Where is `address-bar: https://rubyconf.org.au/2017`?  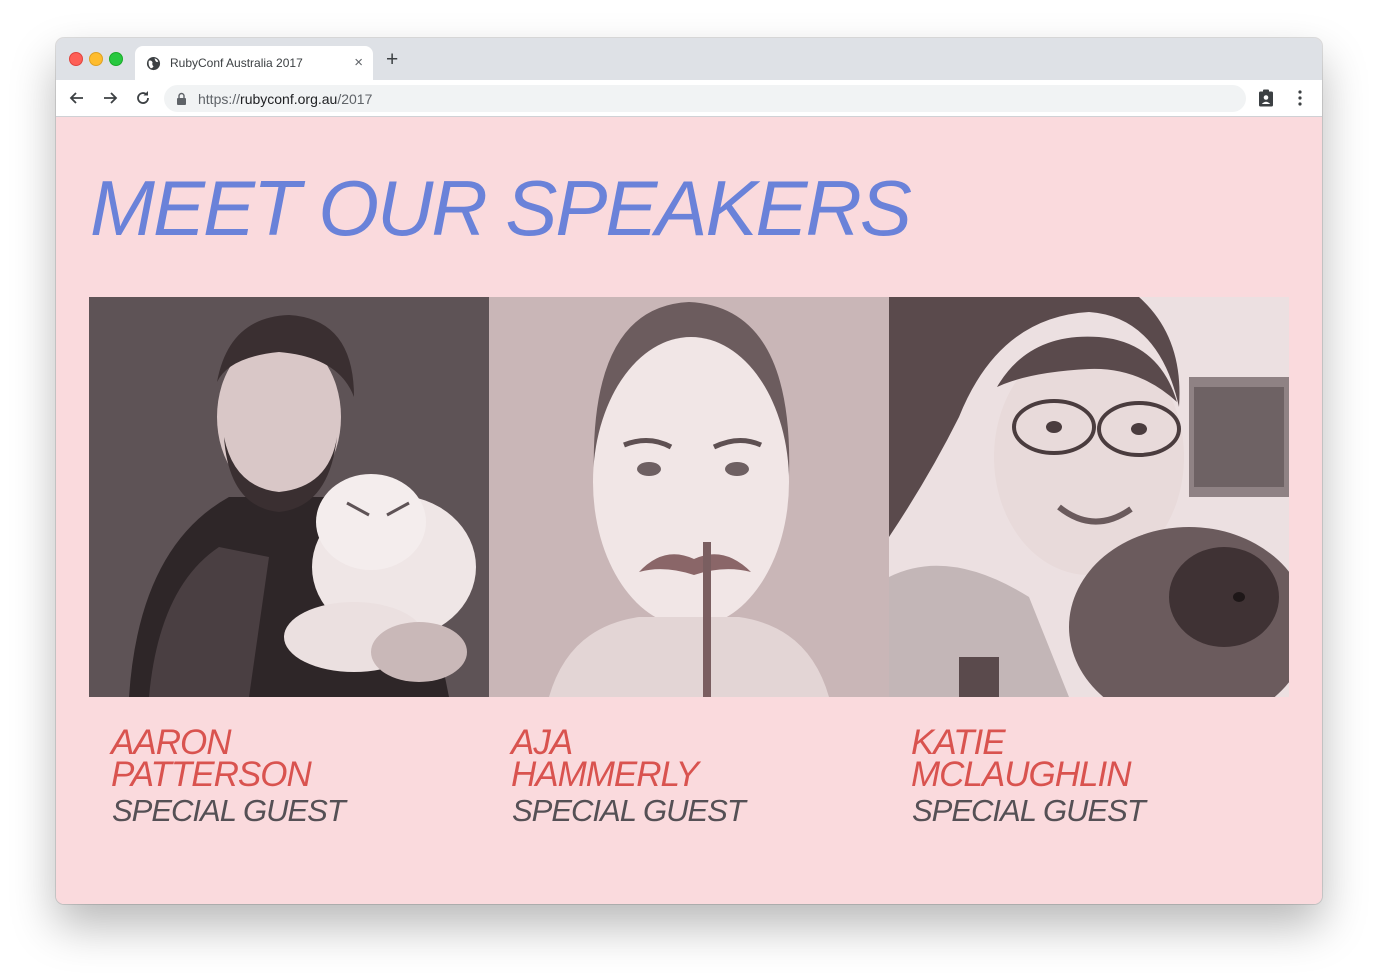 address-bar: https://rubyconf.org.au/2017 is located at coordinates (705, 98).